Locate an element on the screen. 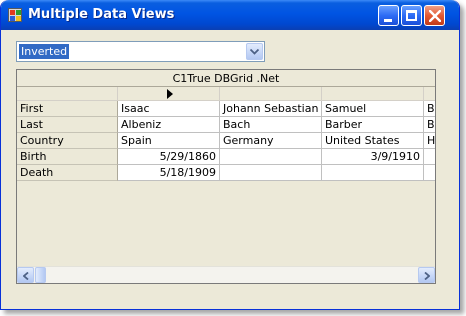 Image resolution: width=466 pixels, height=316 pixels. row-label: Country is located at coordinates (67, 141).